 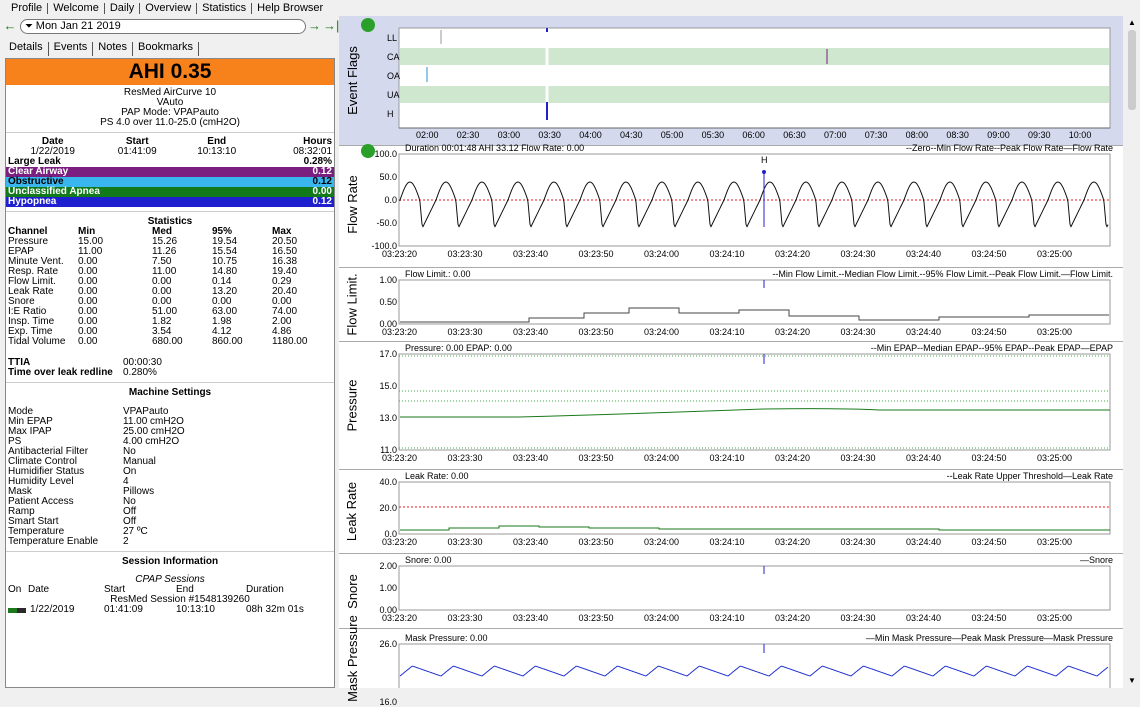 I want to click on flag-time-tick: 05:30, so click(x=713, y=135).